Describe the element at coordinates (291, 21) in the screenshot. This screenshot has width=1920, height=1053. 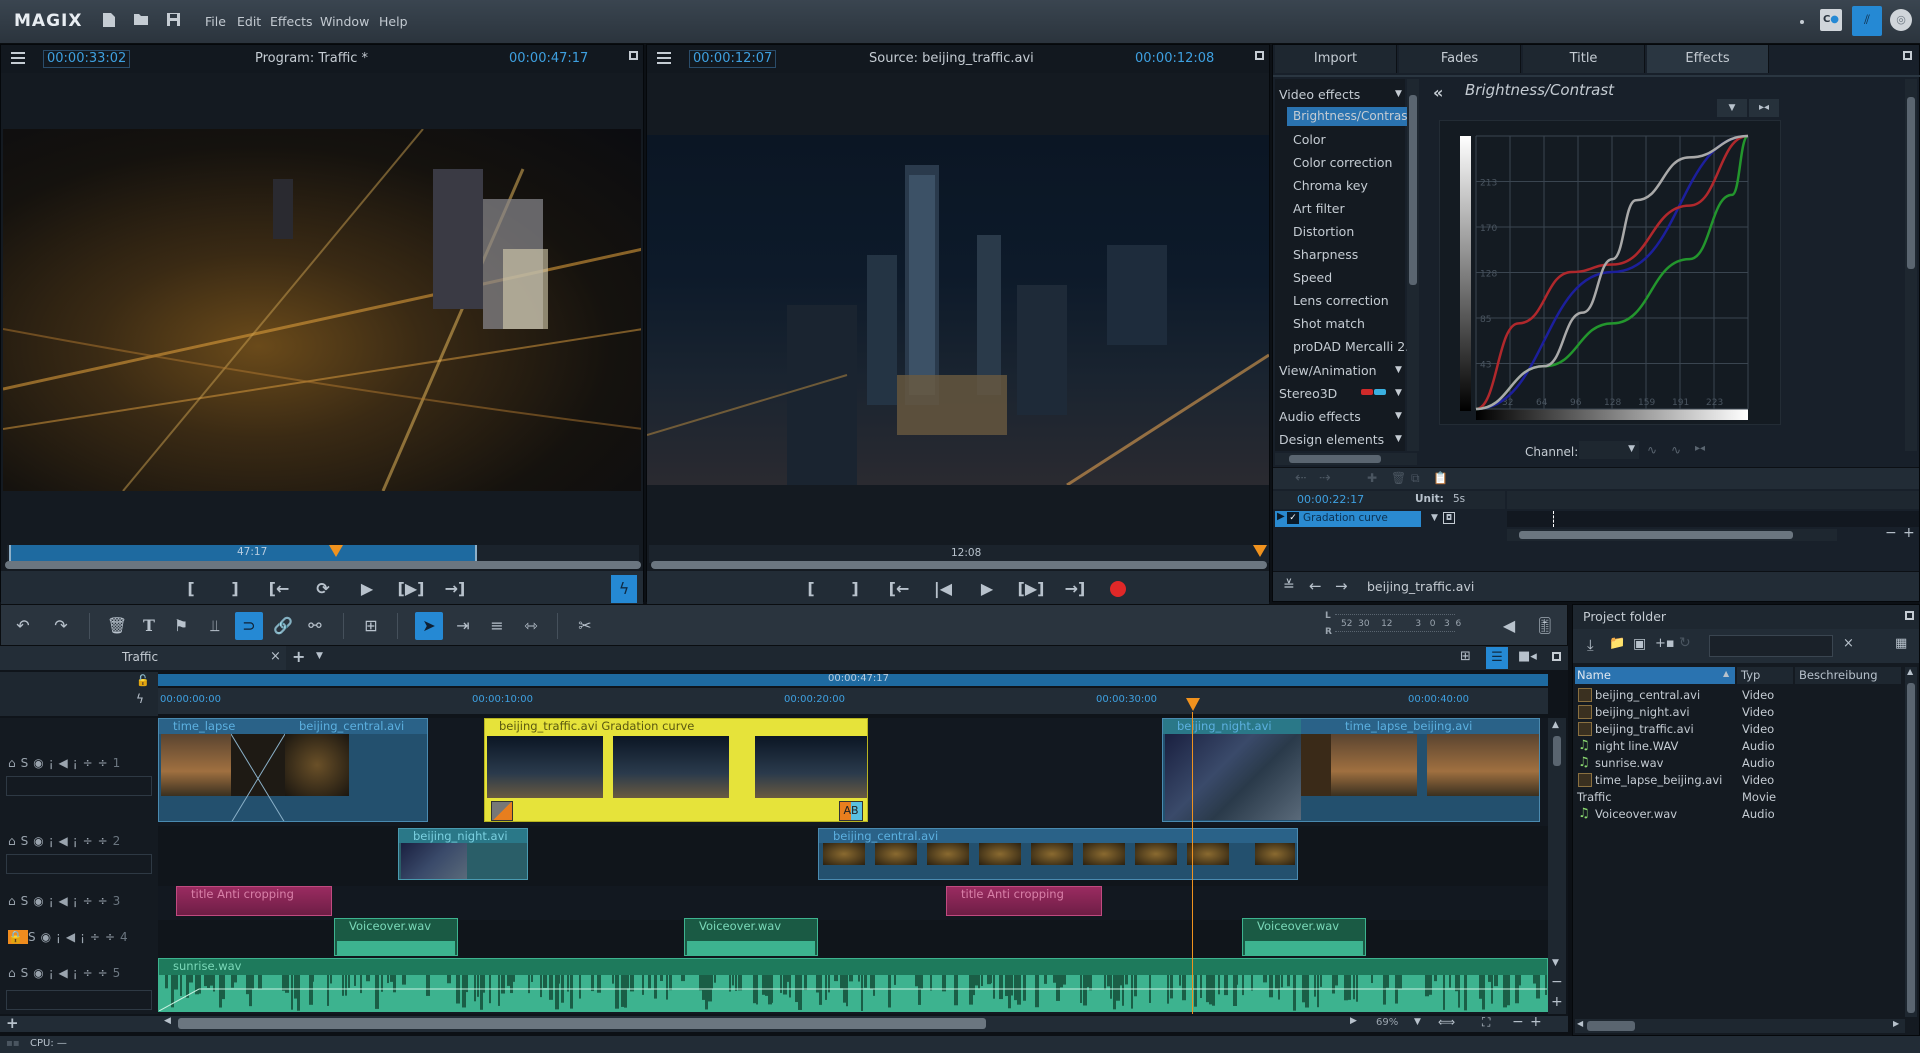
I see `menu-effects: Effects` at that location.